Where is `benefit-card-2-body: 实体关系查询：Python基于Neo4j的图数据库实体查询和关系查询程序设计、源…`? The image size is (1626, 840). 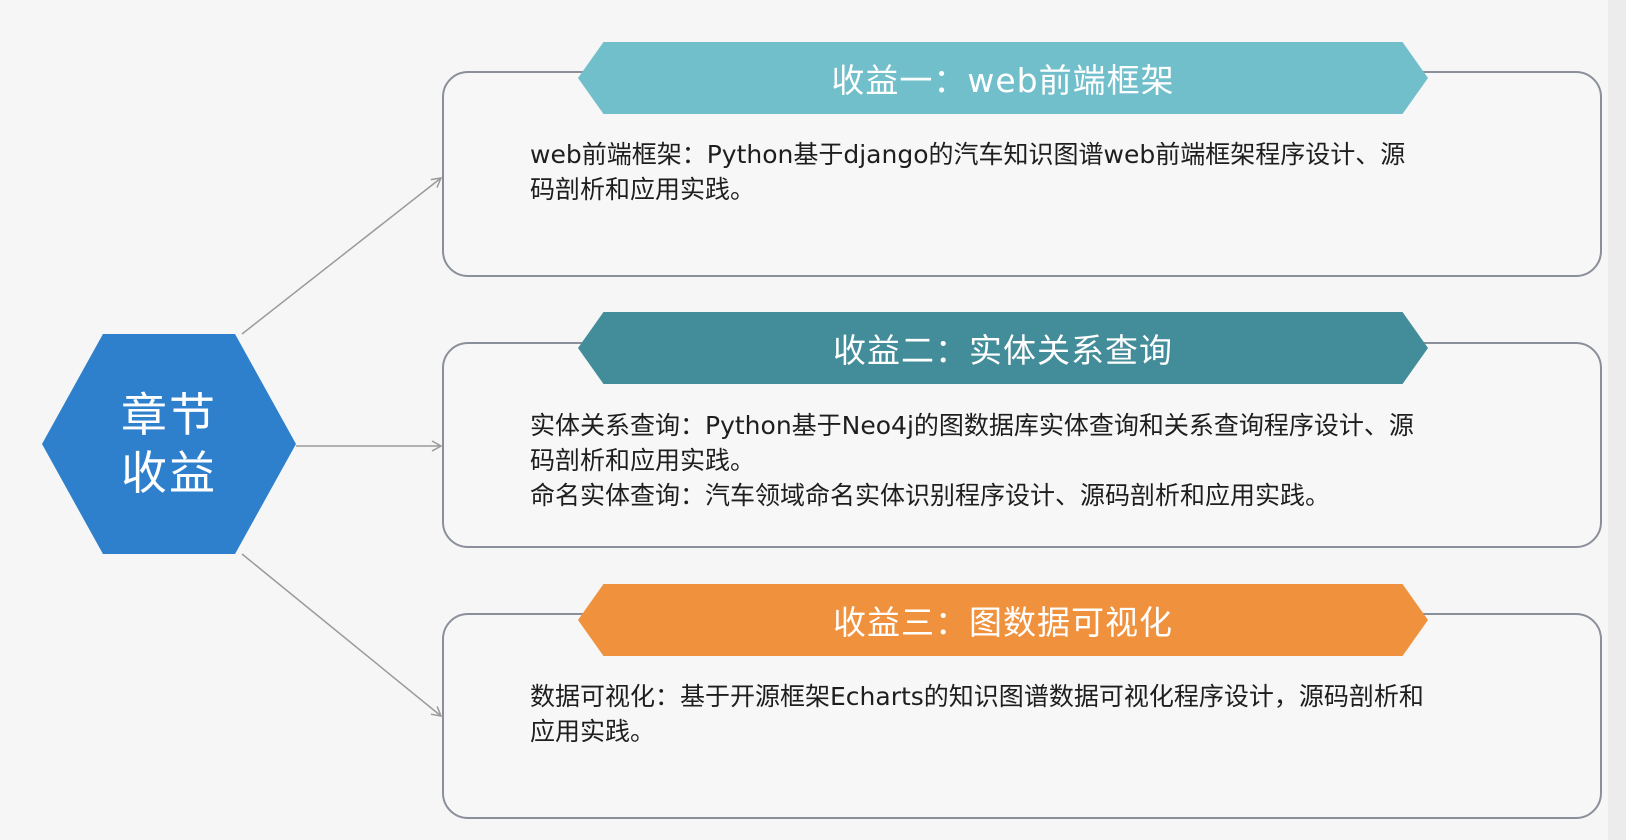 benefit-card-2-body: 实体关系查询：Python基于Neo4j的图数据库实体查询和关系查询程序设计、源… is located at coordinates (1035, 460).